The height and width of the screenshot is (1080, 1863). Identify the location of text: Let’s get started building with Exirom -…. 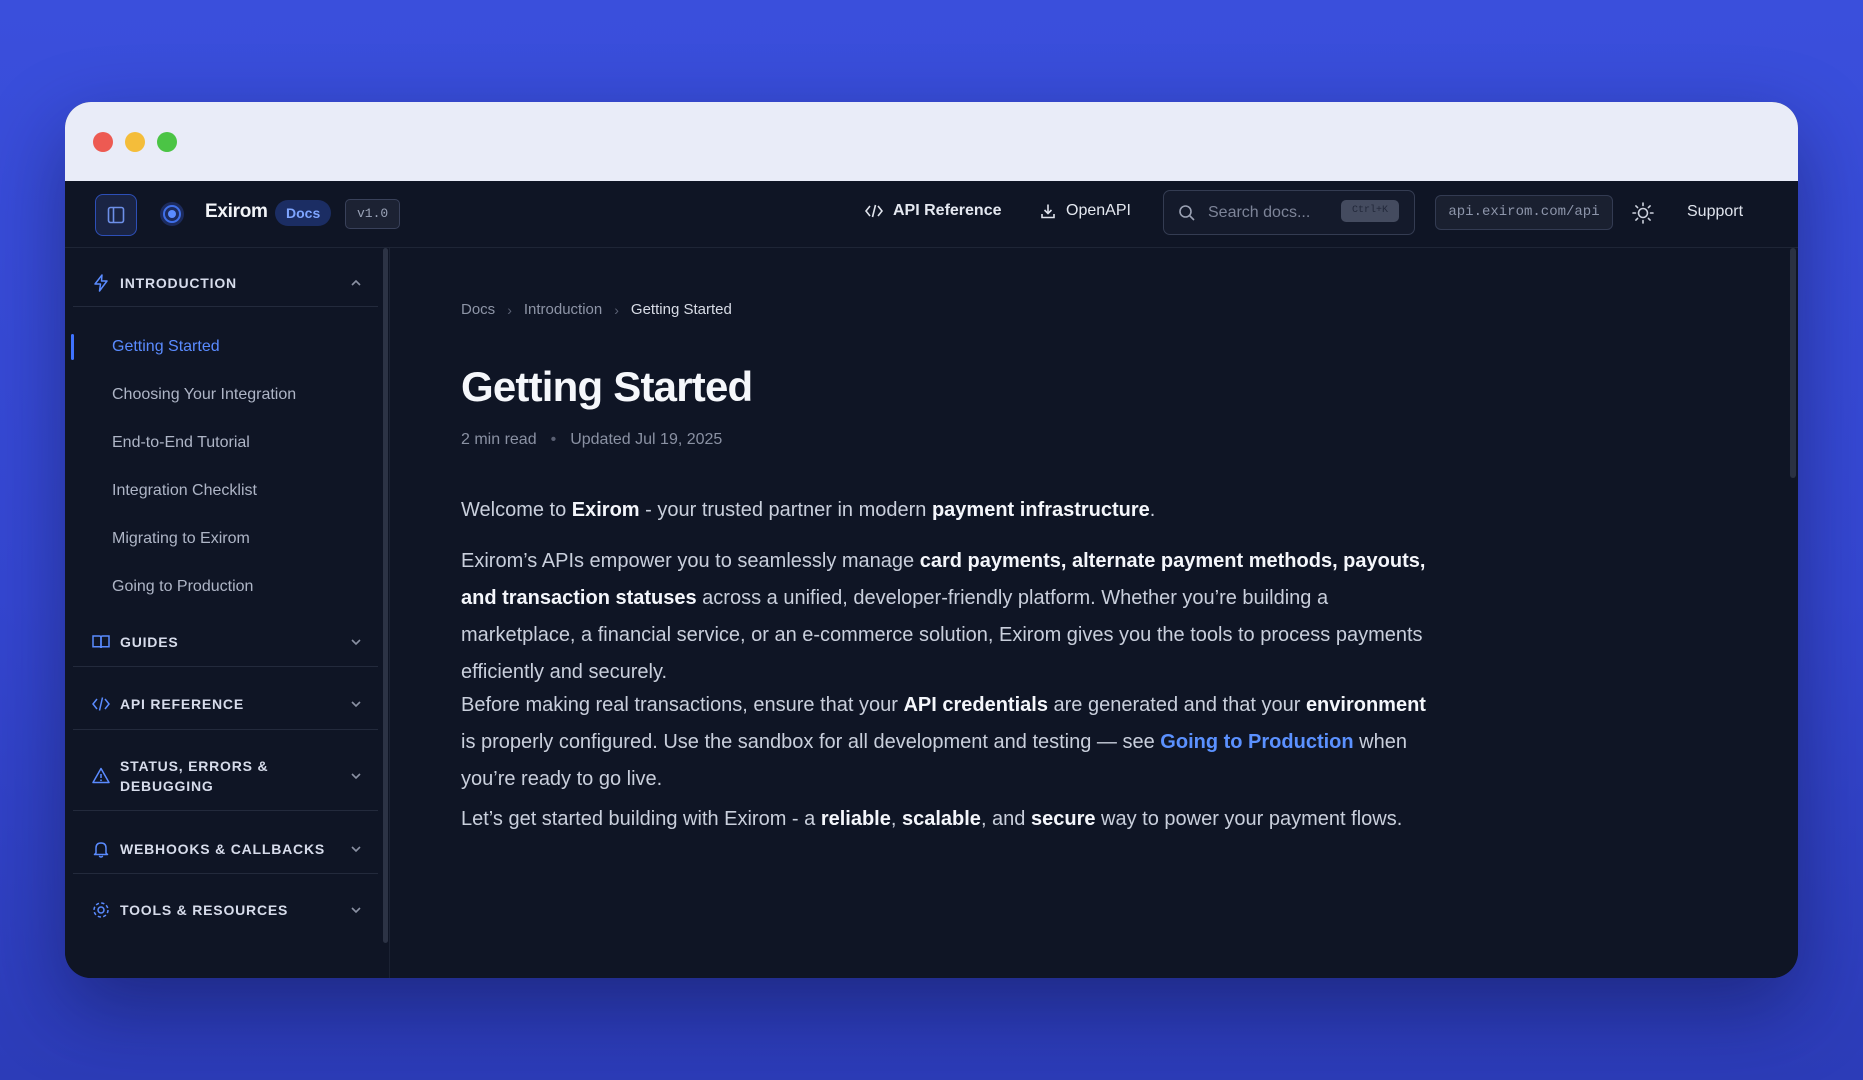
(641, 819).